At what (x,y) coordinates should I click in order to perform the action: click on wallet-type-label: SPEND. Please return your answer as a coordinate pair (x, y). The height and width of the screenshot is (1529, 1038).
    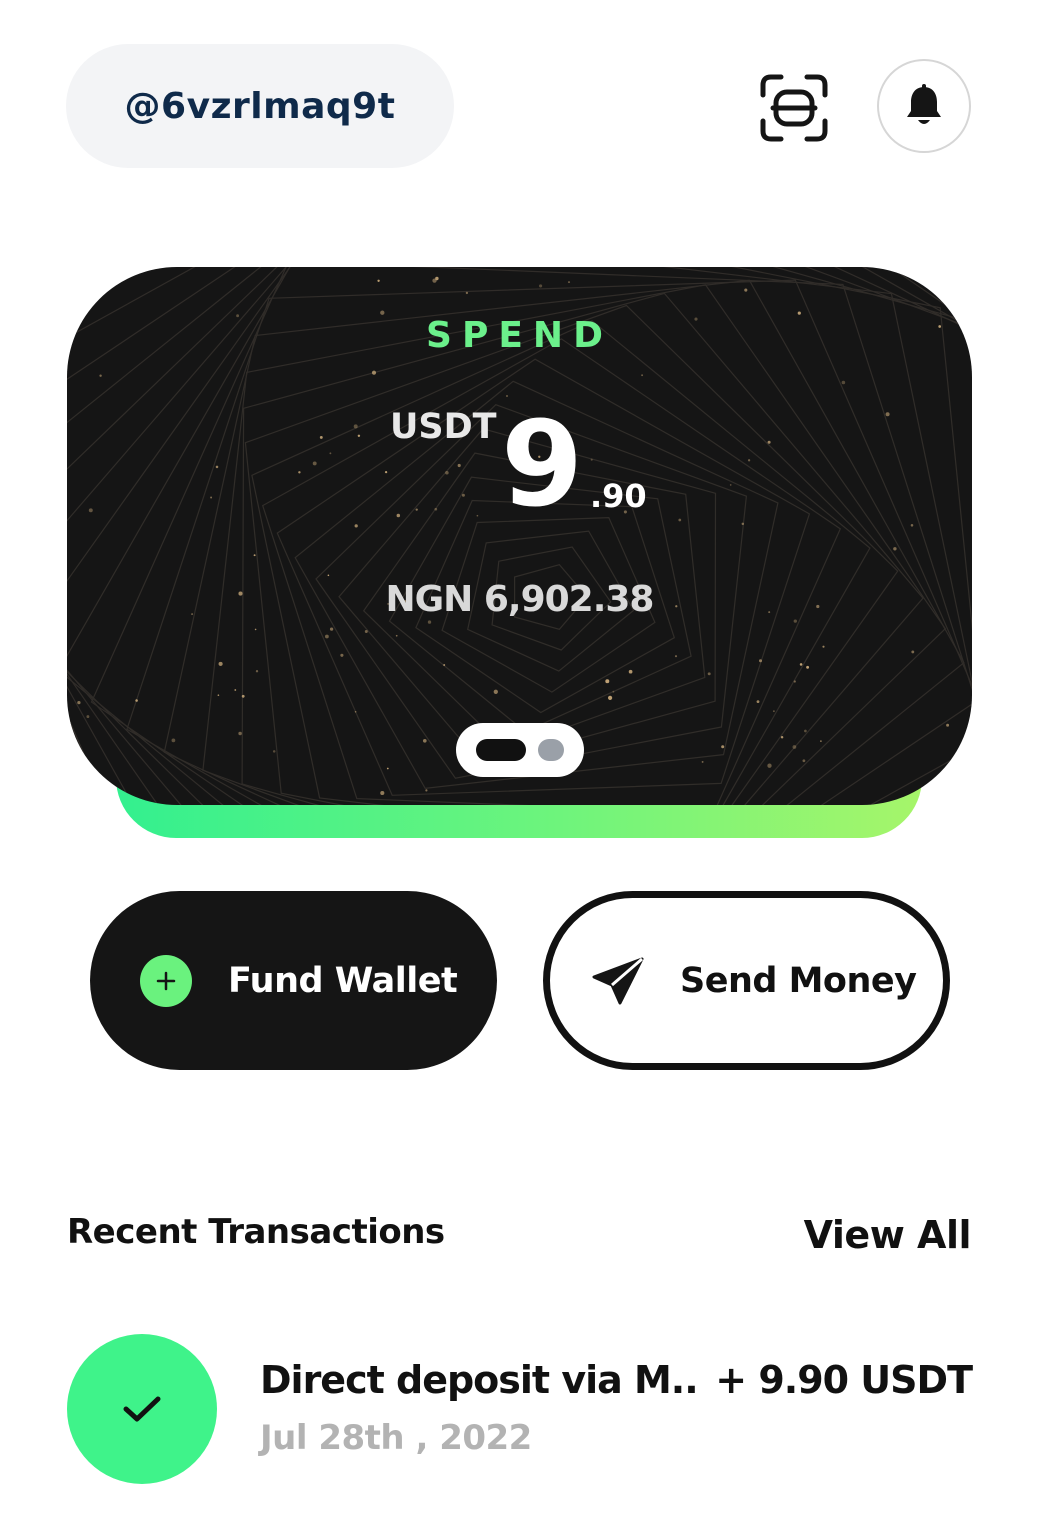
    Looking at the image, I should click on (519, 335).